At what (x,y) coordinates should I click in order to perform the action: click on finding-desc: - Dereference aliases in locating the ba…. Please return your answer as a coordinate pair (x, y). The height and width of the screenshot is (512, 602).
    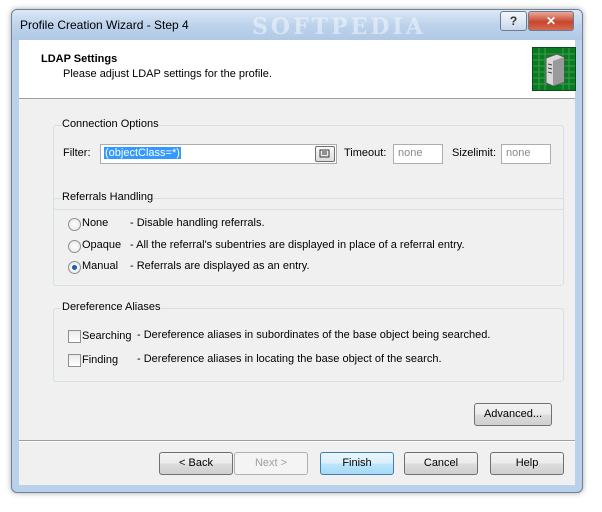
    Looking at the image, I should click on (289, 359).